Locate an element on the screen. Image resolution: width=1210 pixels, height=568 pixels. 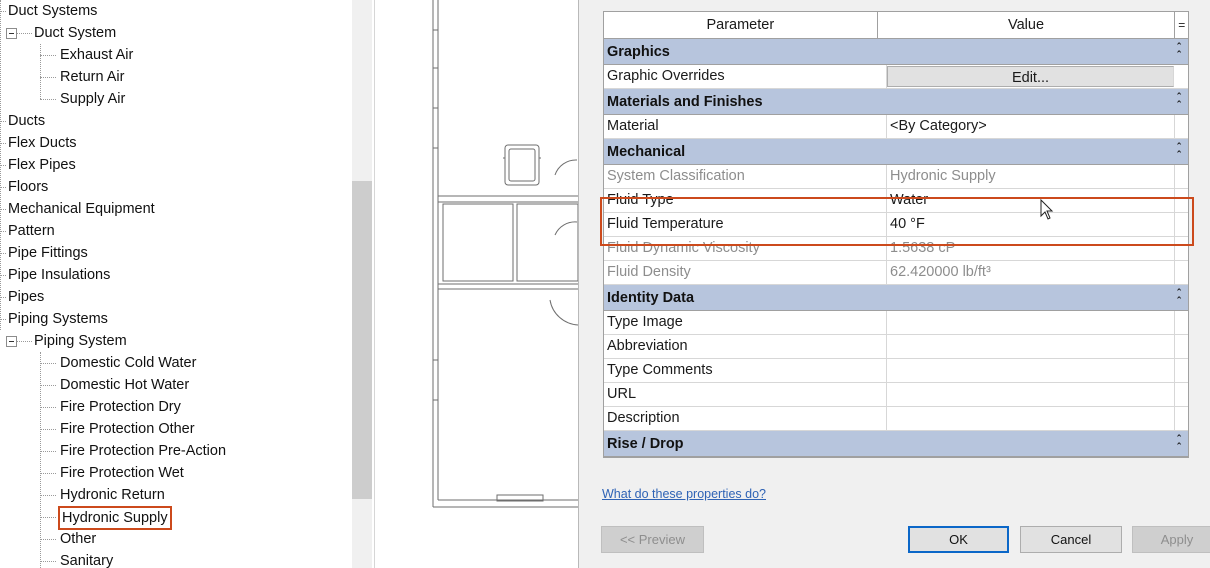
tree-item: Duct Systems is located at coordinates (52, 11).